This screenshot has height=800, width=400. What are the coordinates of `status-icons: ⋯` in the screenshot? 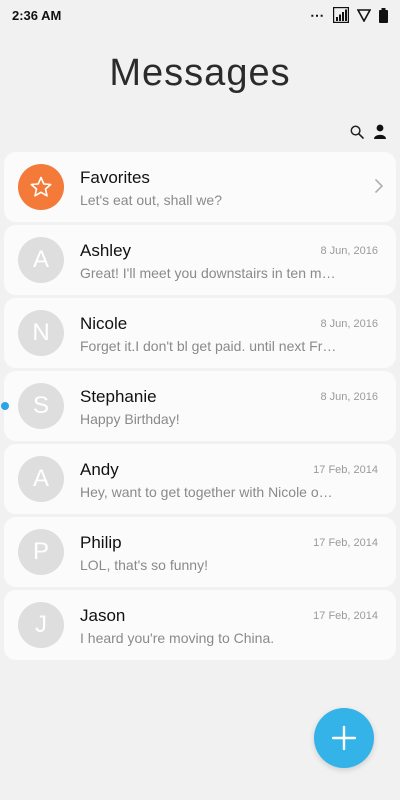 It's located at (349, 15).